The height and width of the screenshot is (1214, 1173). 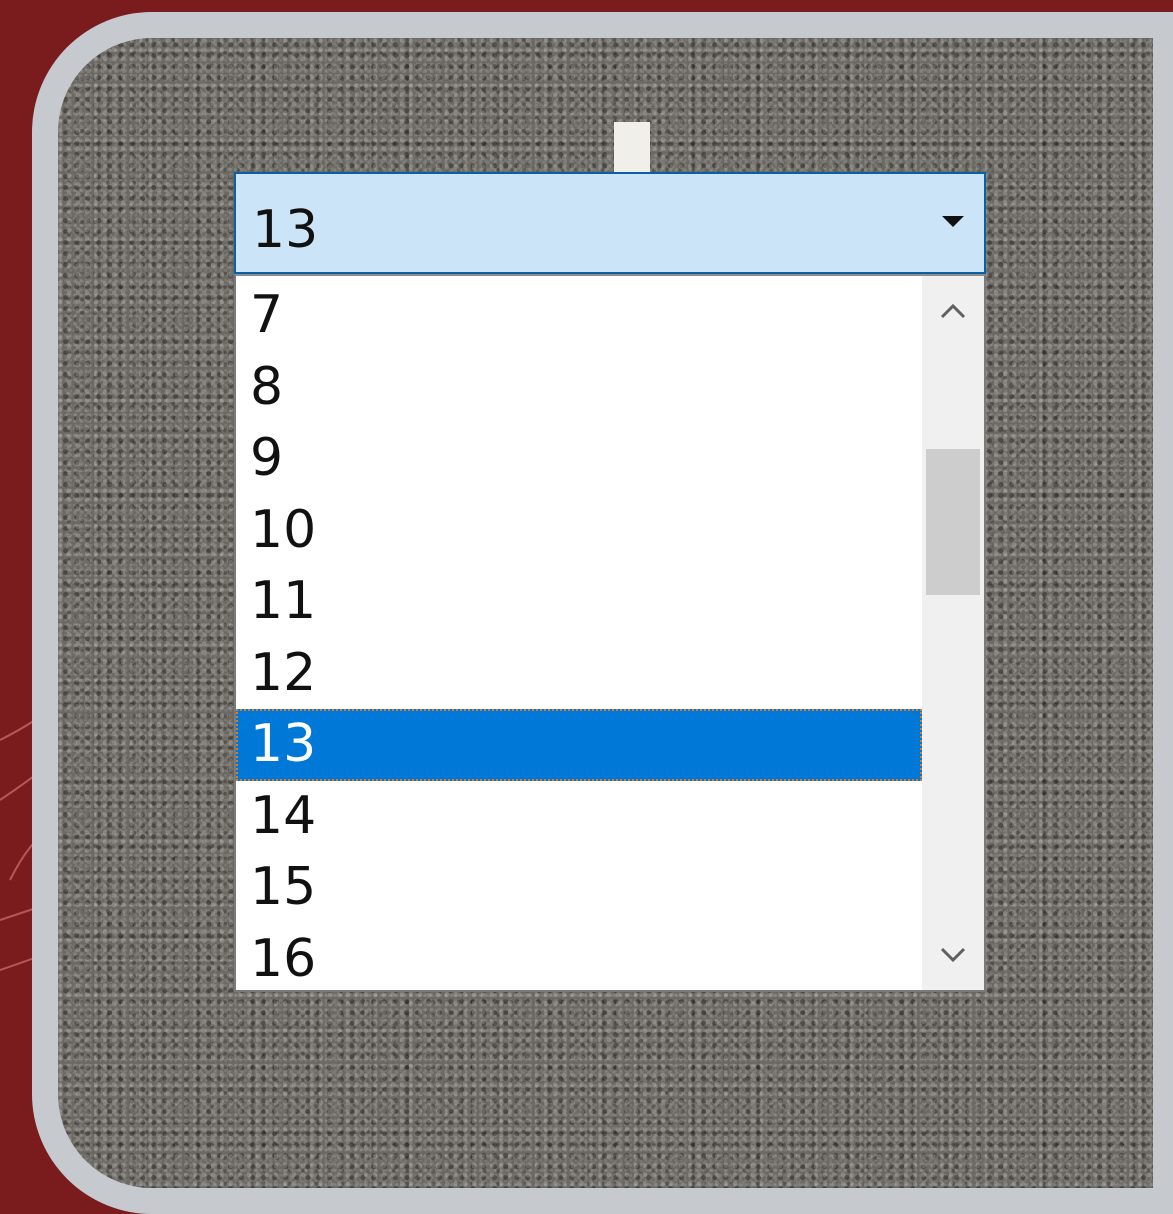 I want to click on caret-down-icon, so click(x=953, y=221).